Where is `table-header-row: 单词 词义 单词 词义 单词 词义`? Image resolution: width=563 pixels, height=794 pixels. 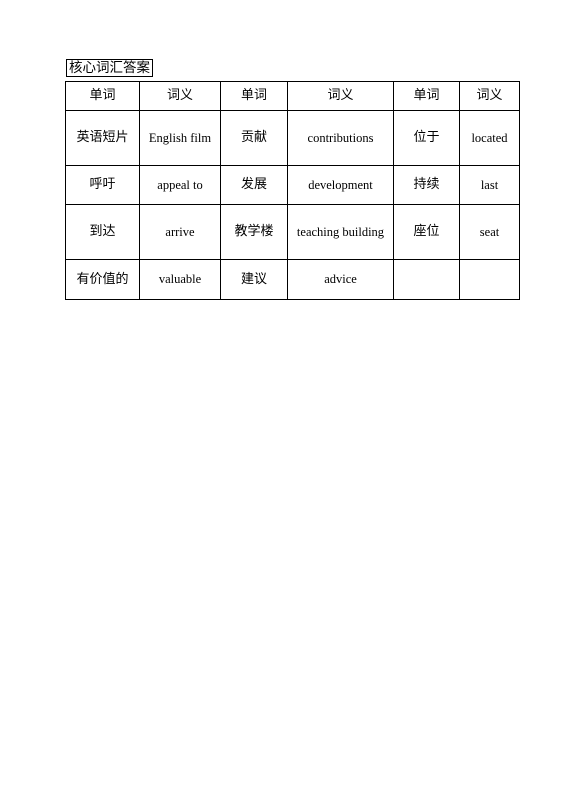
table-header-row: 单词 词义 单词 词义 单词 词义 is located at coordinates (292, 96).